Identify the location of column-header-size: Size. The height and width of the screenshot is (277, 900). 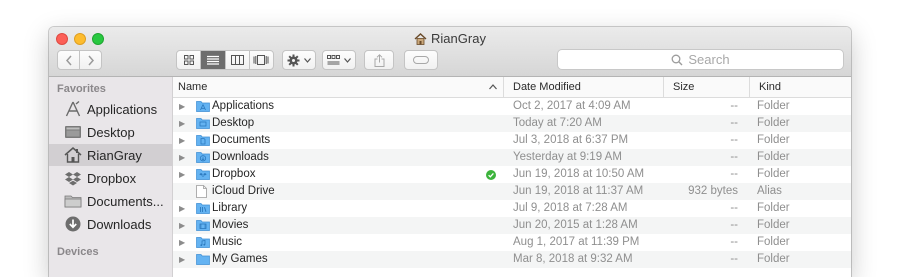
(683, 87).